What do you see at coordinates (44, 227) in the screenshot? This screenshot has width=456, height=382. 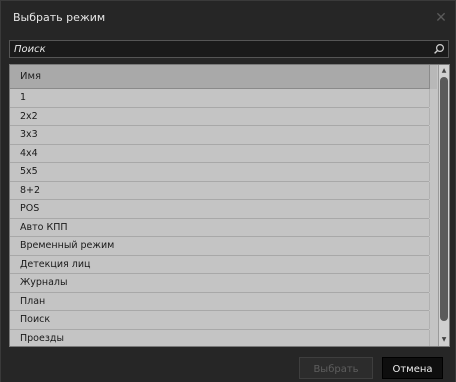 I see `list-item-label: Авто КПП` at bounding box center [44, 227].